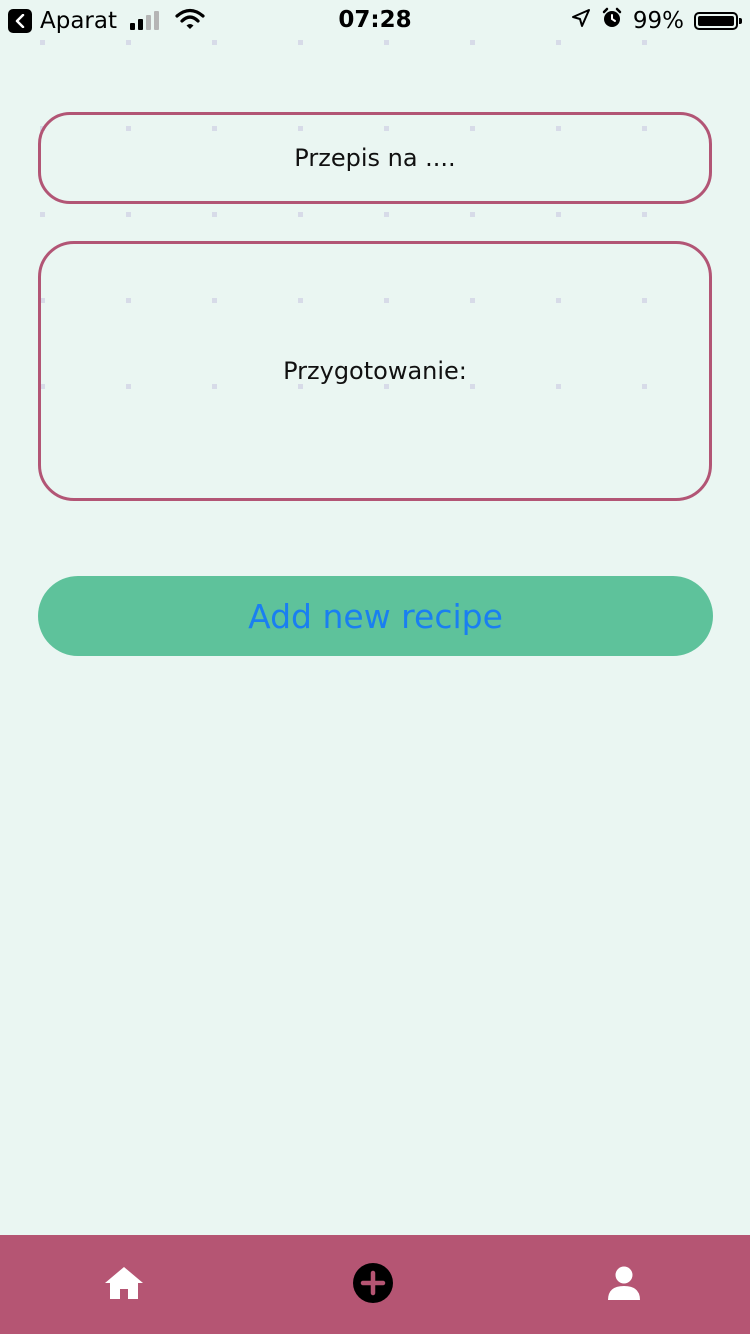 This screenshot has width=750, height=1334. I want to click on tab-bar, so click(375, 1284).